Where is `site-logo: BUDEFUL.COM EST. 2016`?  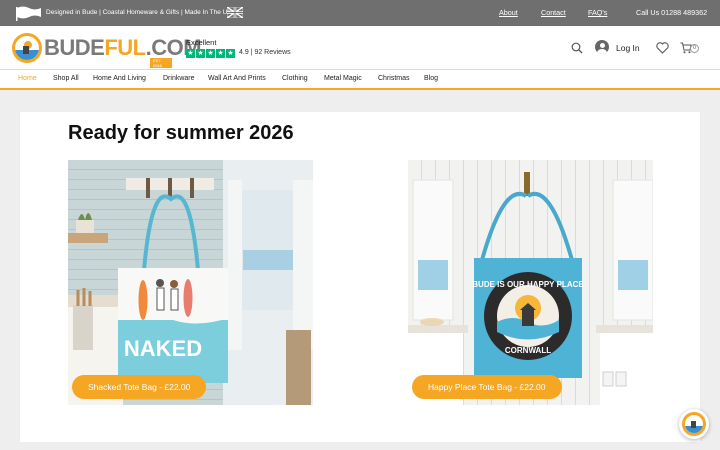
site-logo: BUDEFUL.COM EST. 2016 is located at coordinates (107, 50).